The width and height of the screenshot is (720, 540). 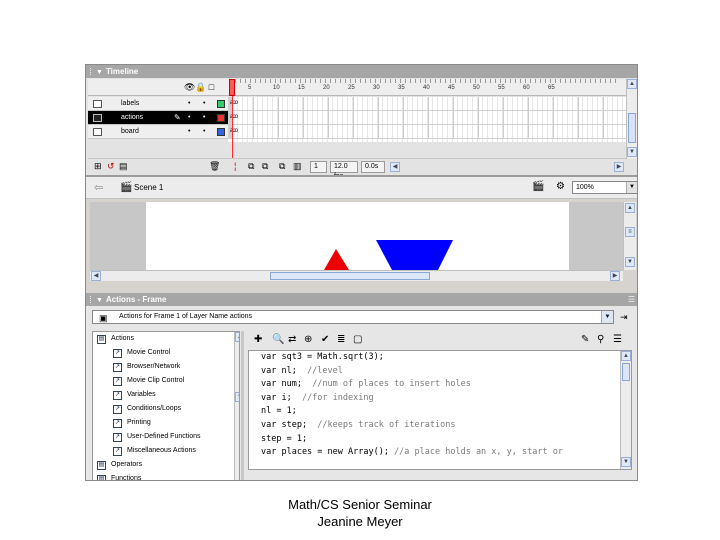 I want to click on stage-horizontal-scrollbar: ◀ ▶, so click(x=356, y=275).